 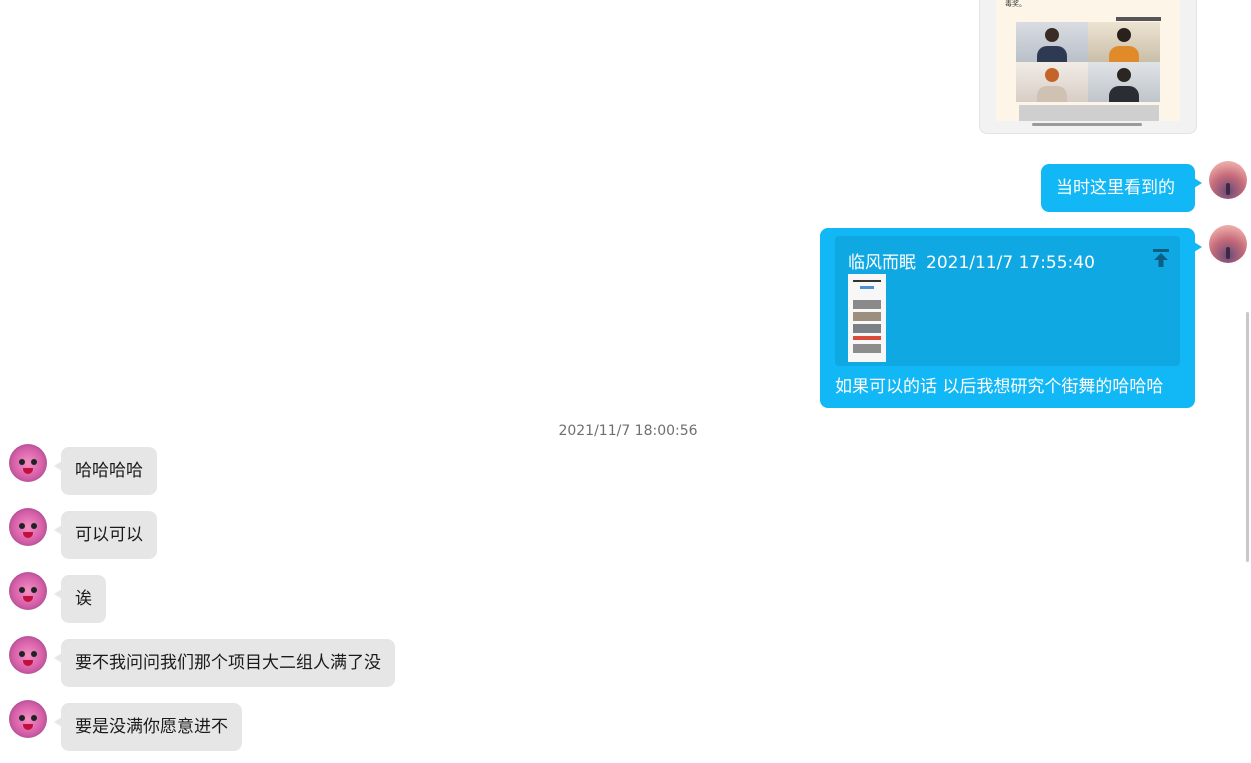 What do you see at coordinates (109, 471) in the screenshot?
I see `message-text: 哈哈哈哈` at bounding box center [109, 471].